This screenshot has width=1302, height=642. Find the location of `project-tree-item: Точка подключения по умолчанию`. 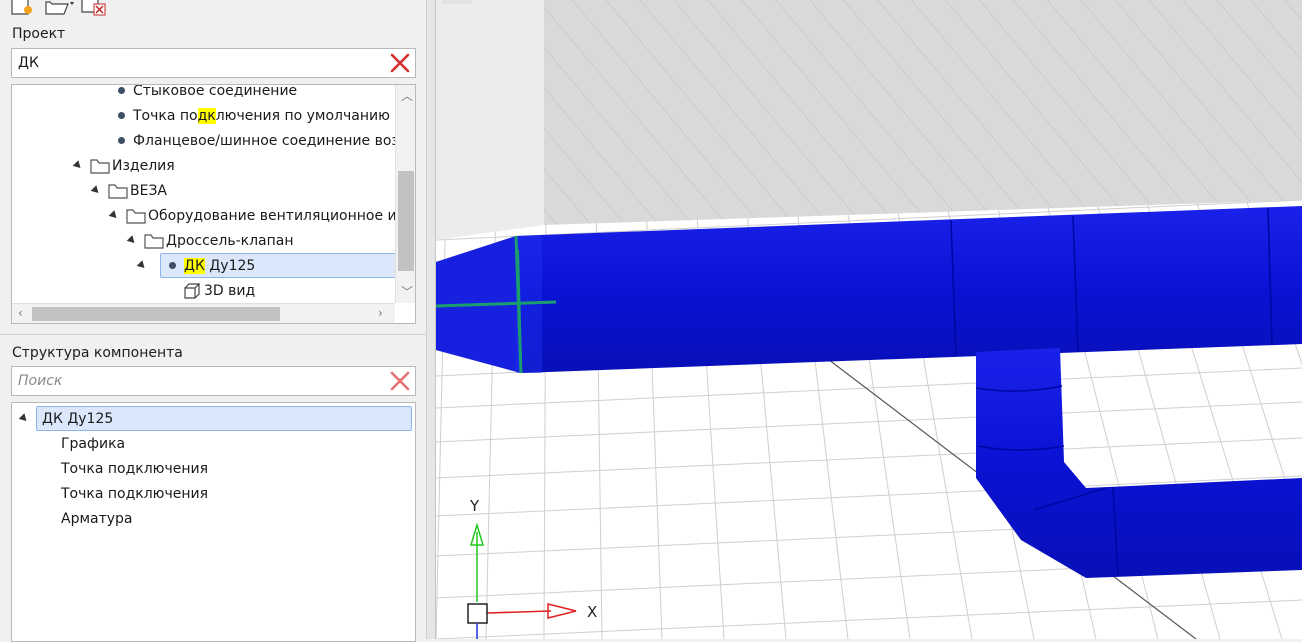

project-tree-item: Точка подключения по умолчанию is located at coordinates (254, 115).